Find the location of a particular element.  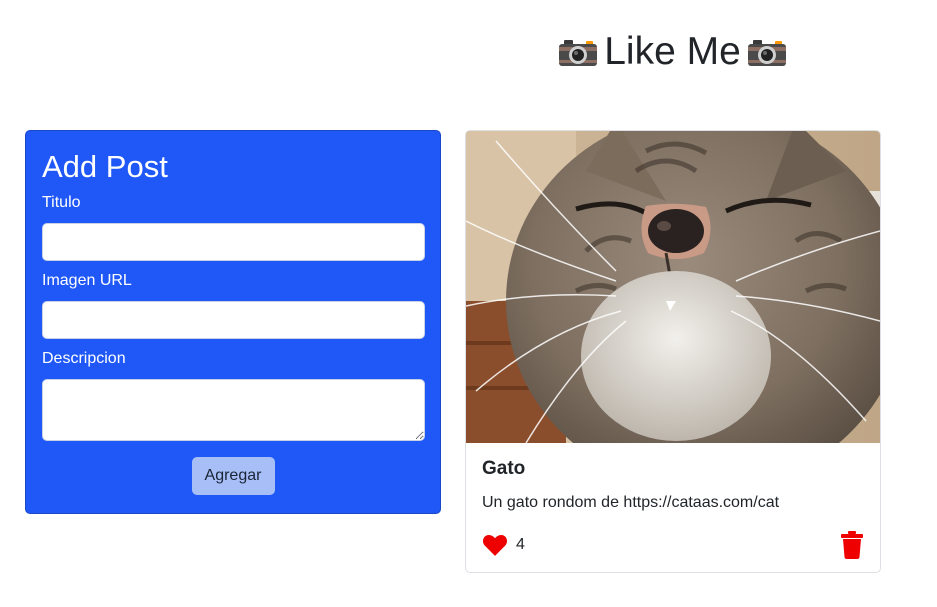

description-textarea is located at coordinates (233, 410).